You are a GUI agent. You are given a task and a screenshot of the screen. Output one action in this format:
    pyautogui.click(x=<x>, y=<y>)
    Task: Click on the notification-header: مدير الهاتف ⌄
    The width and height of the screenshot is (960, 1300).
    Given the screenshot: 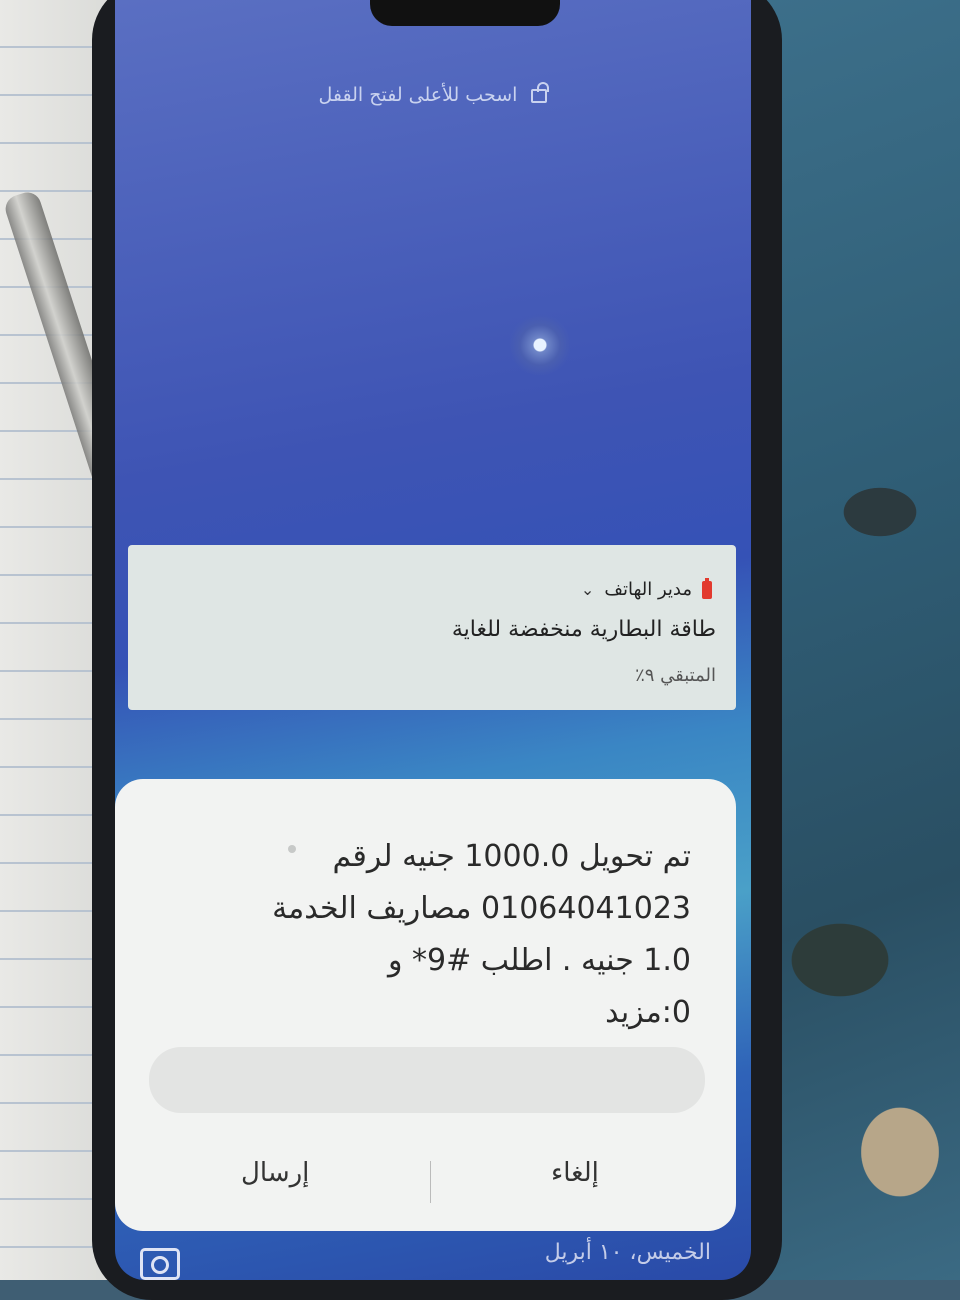 What is the action you would take?
    pyautogui.click(x=646, y=588)
    